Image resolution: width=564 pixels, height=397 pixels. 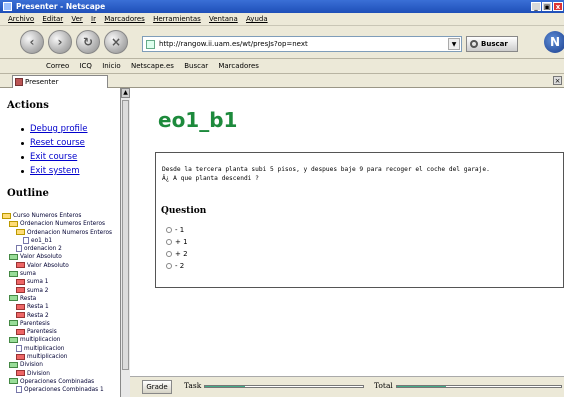 I want to click on outline-item: ordenacion 2, so click(x=63, y=249).